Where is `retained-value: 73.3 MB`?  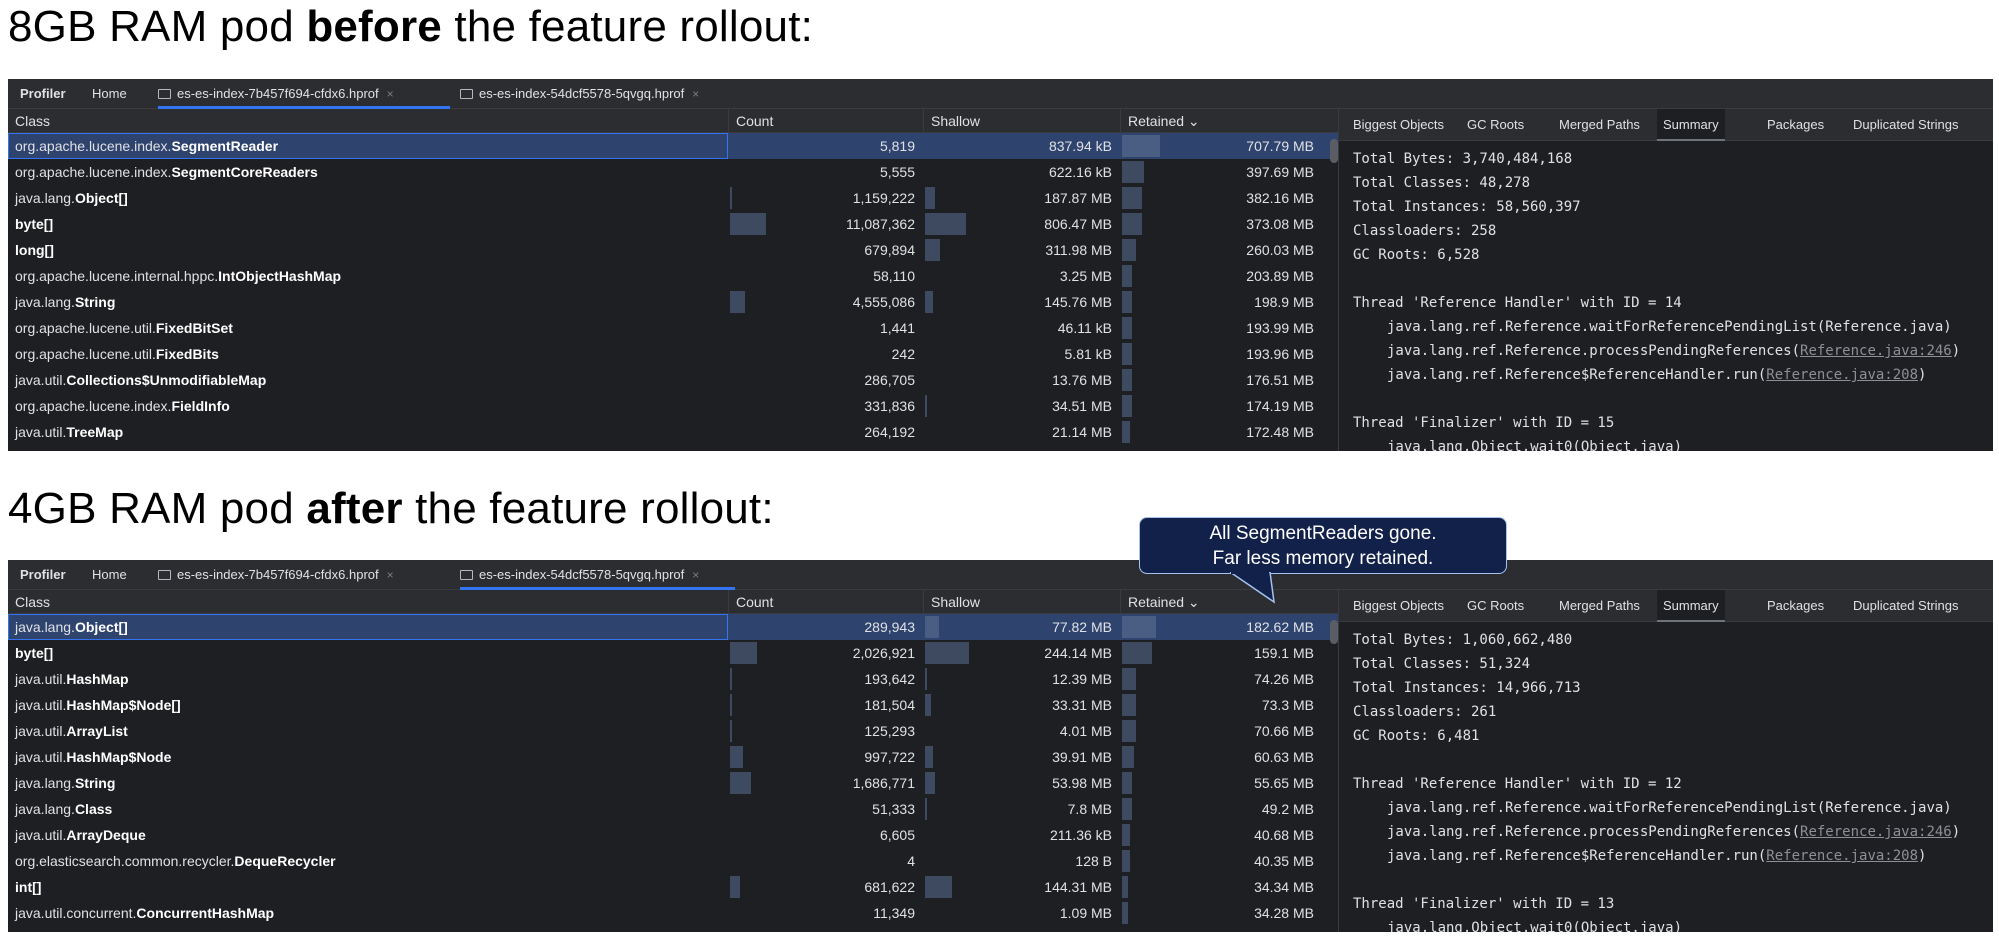 retained-value: 73.3 MB is located at coordinates (1287, 705).